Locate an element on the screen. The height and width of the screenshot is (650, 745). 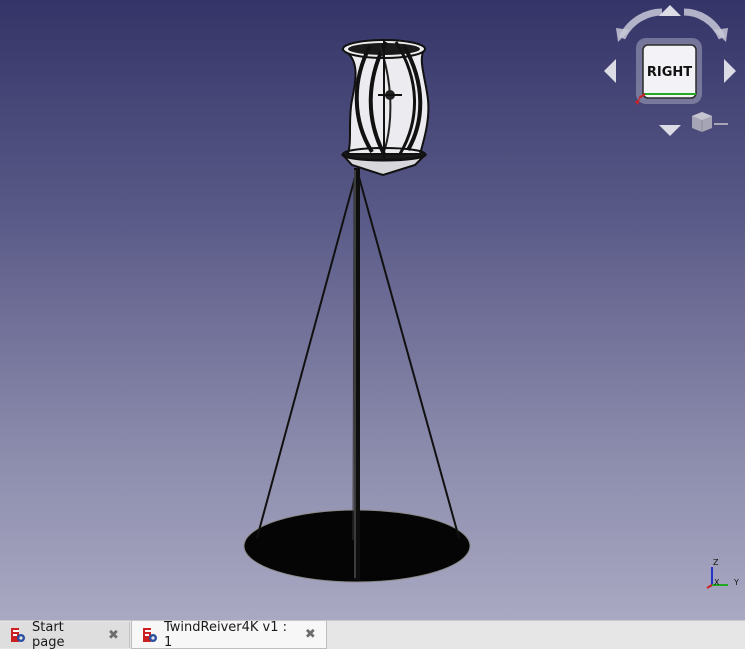
guy-wire-right is located at coordinates (408, 354).